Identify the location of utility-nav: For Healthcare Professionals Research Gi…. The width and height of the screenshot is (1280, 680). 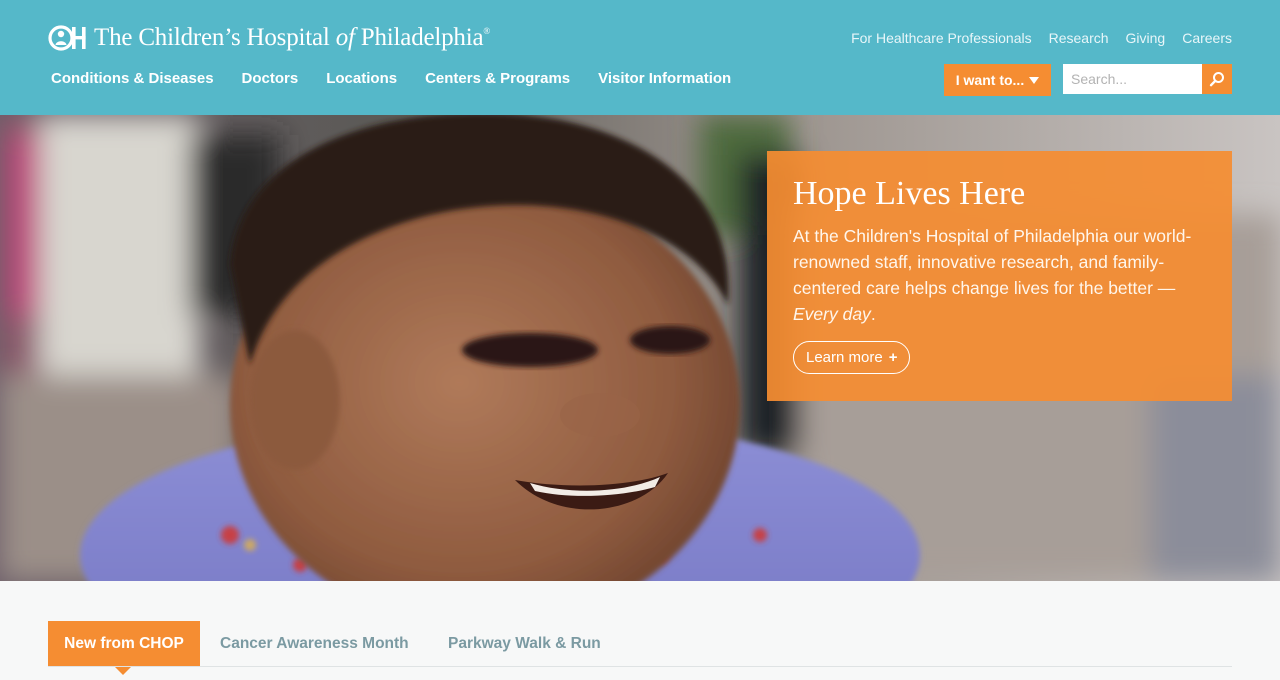
(1041, 38).